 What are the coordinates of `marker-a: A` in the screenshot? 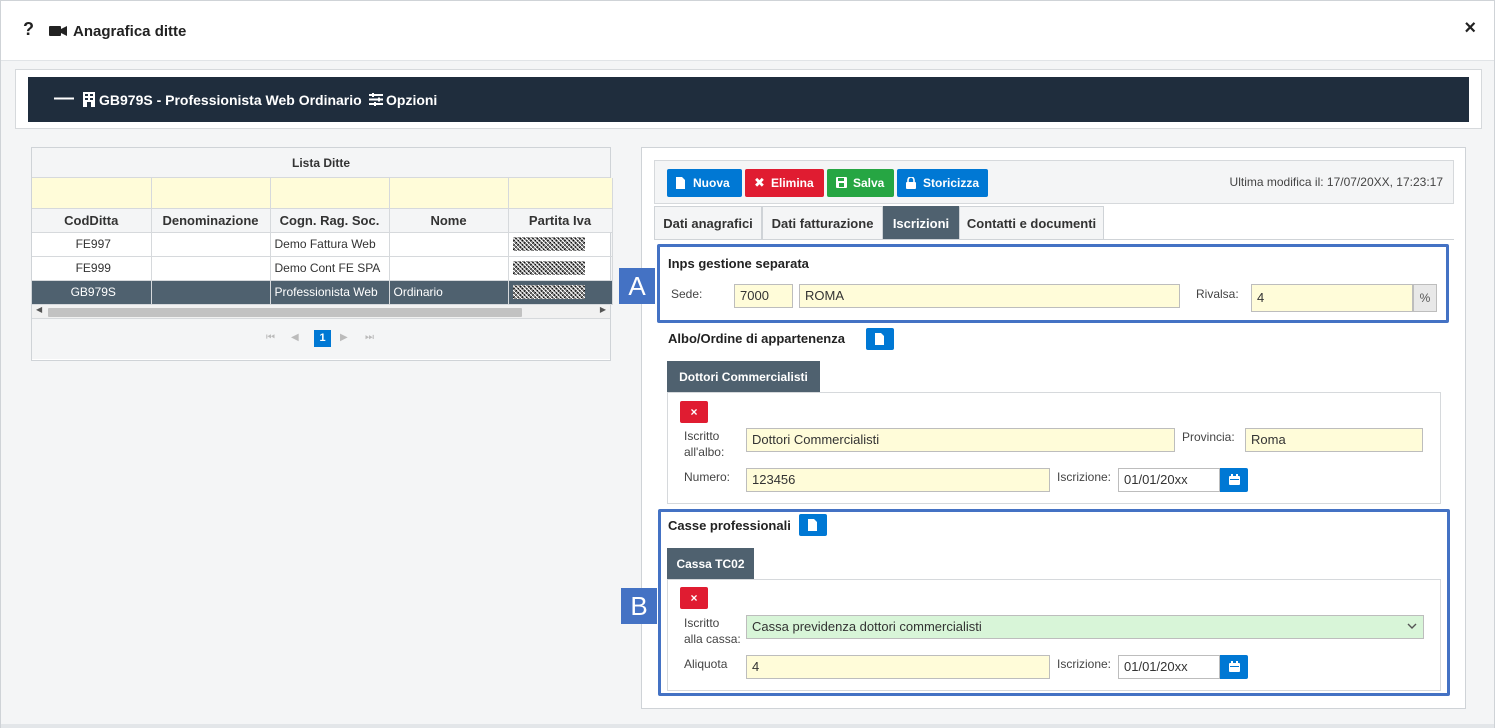 It's located at (637, 286).